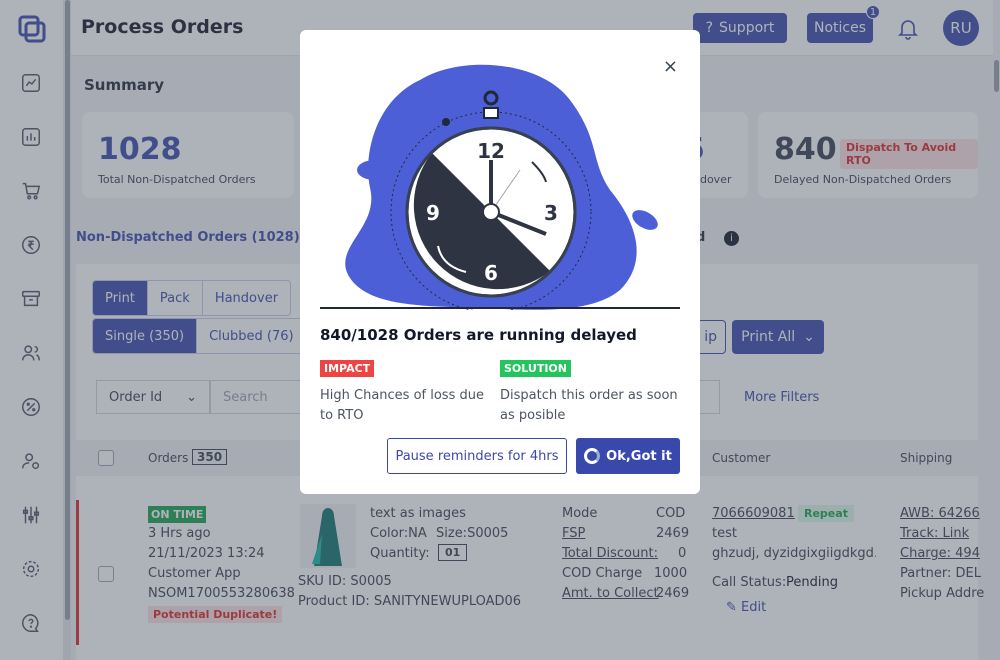 This screenshot has height=660, width=1000. I want to click on pause-reminders-button: Pause reminders for 4hrs, so click(477, 456).